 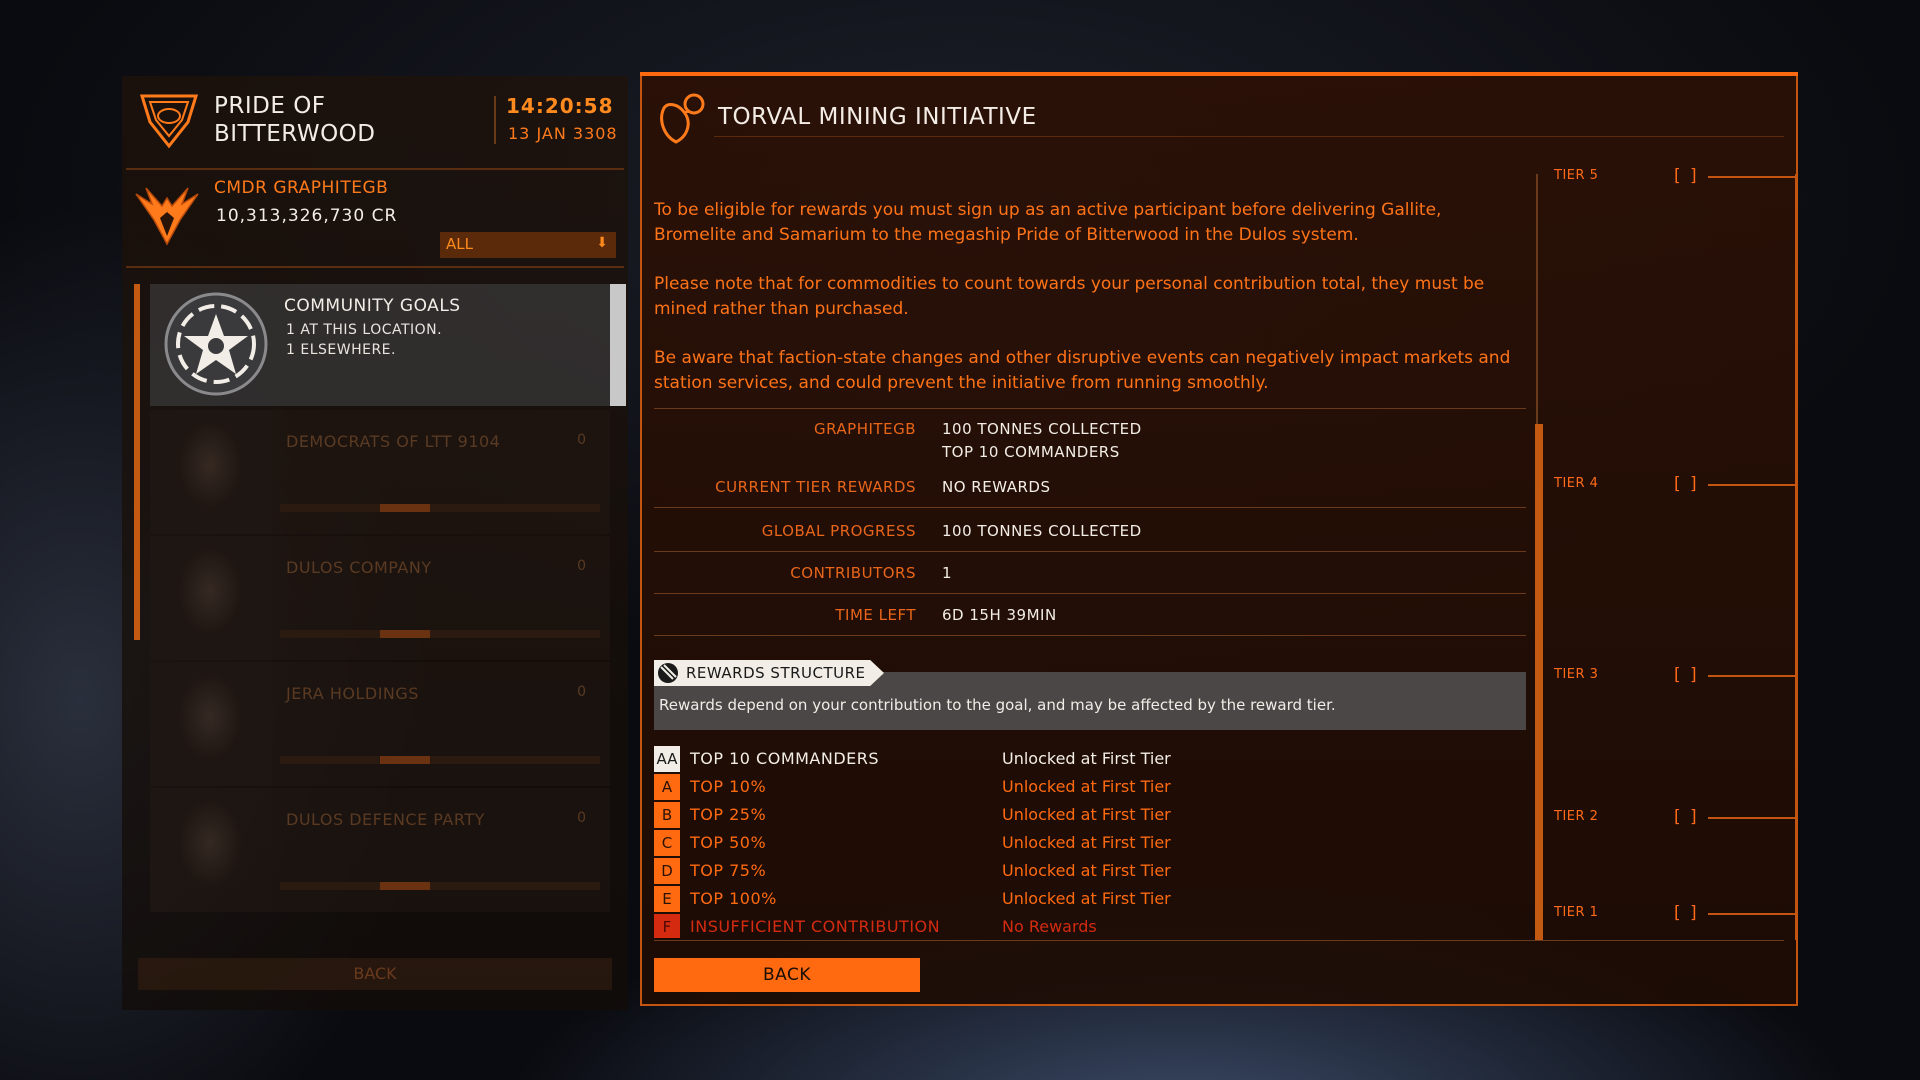 What do you see at coordinates (1576, 816) in the screenshot?
I see `tier-2-label: TIER 2` at bounding box center [1576, 816].